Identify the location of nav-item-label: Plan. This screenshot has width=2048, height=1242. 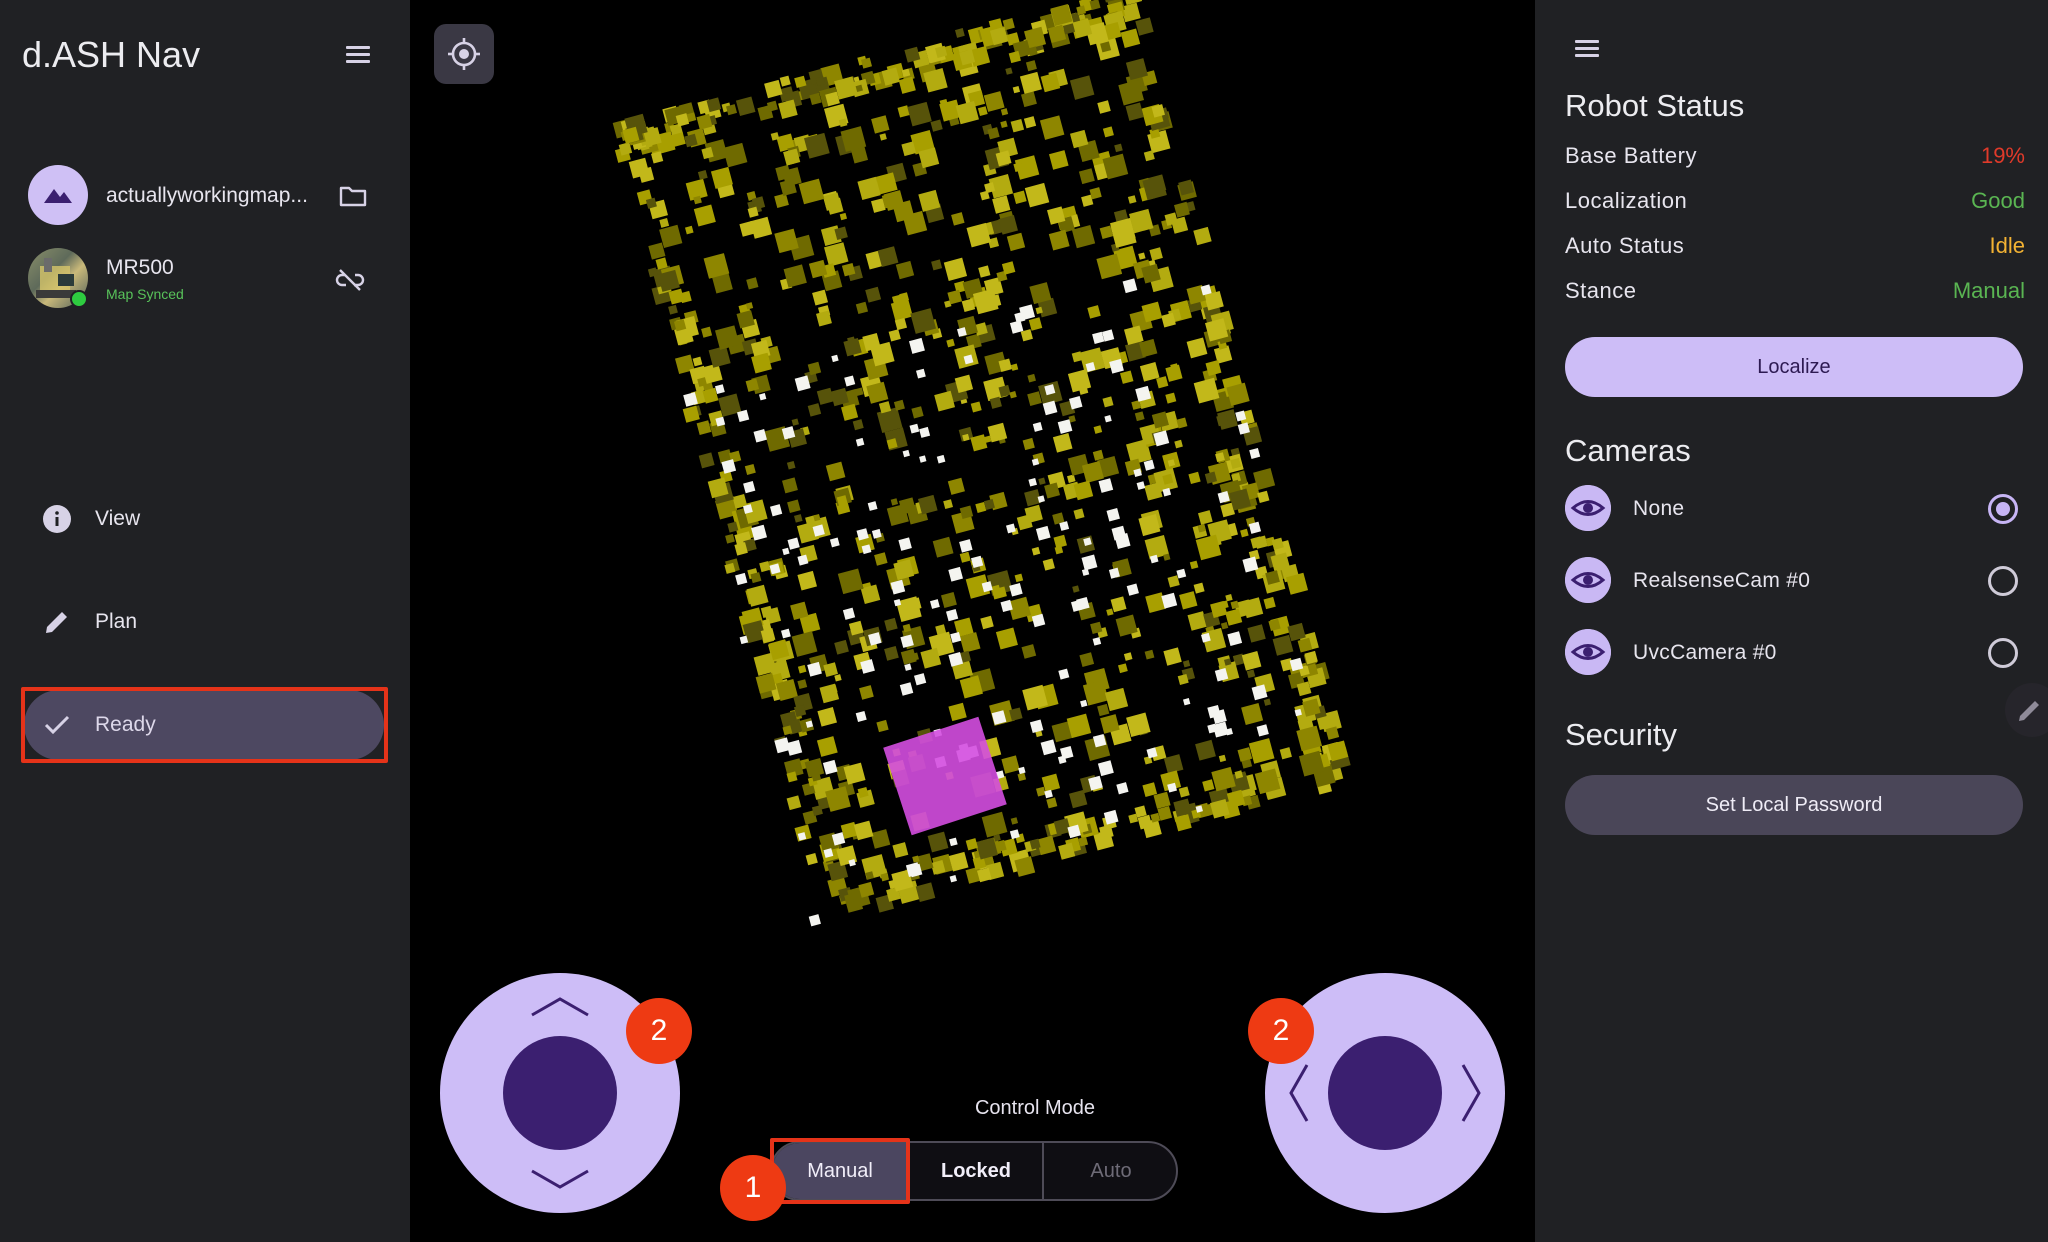
(116, 621).